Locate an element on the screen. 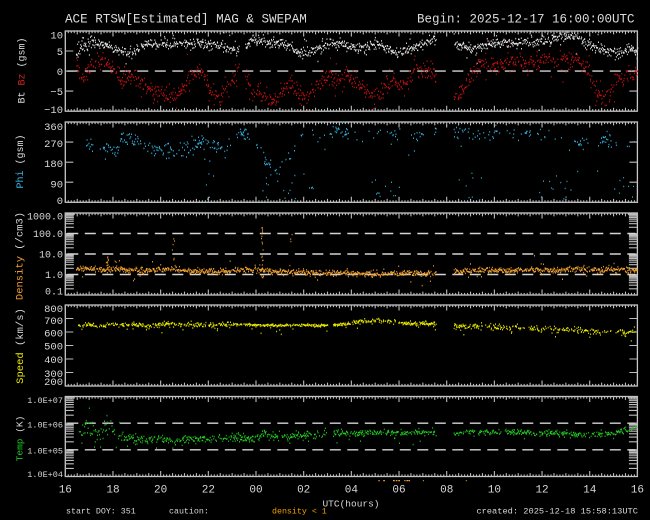  svg-text: Density (/cm3) is located at coordinates (21, 256).